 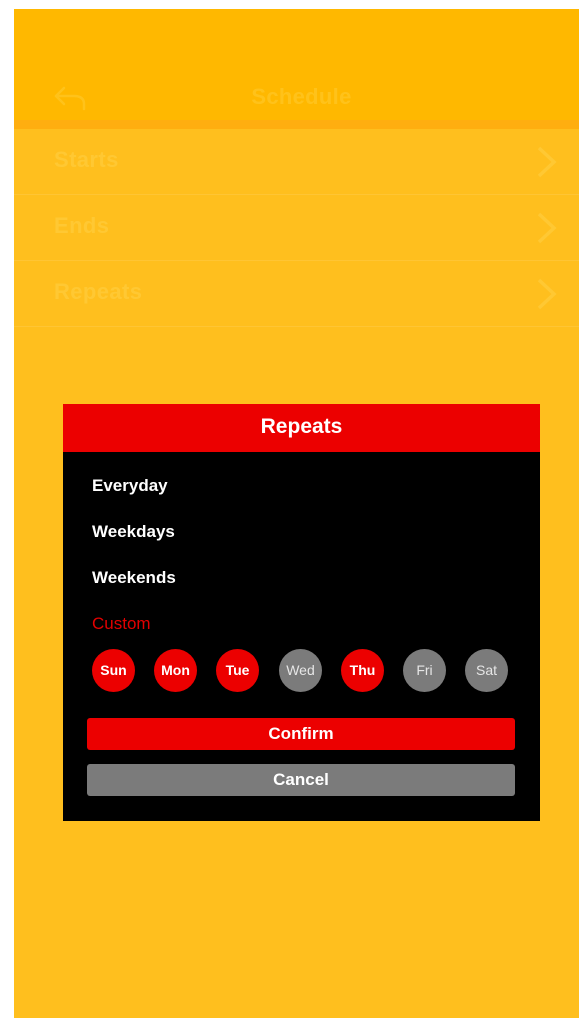 What do you see at coordinates (133, 532) in the screenshot?
I see `option-weekdays: Weekdays` at bounding box center [133, 532].